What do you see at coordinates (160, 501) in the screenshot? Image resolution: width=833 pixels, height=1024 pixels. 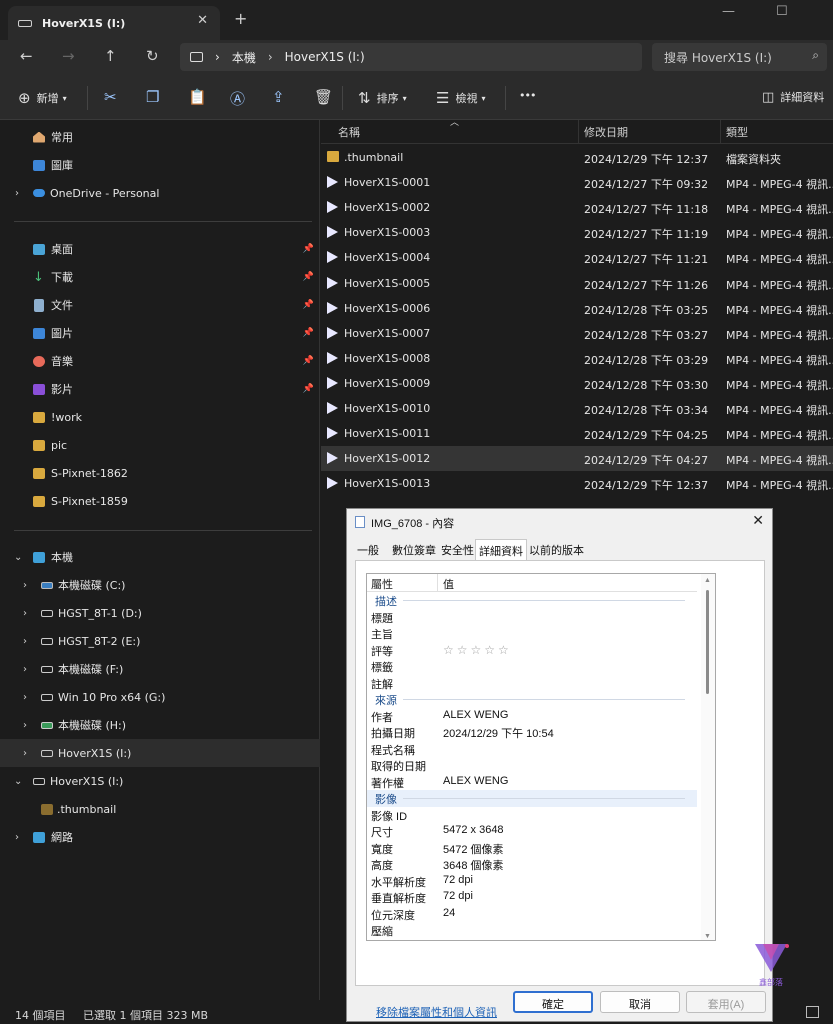 I see `sidebar-item-pixnet-1859: S-Pixnet-1859` at bounding box center [160, 501].